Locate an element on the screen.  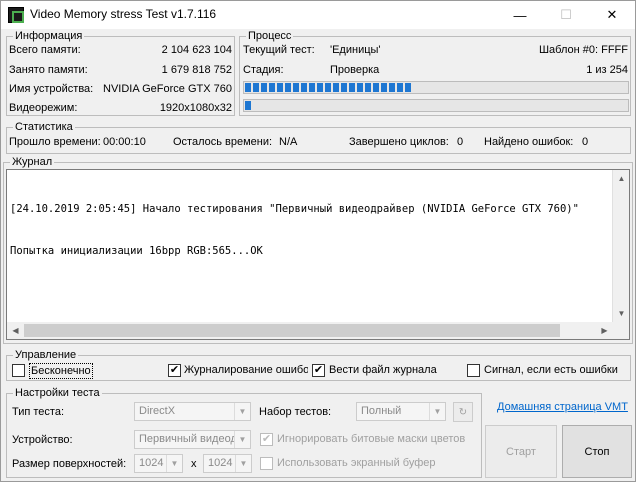
window-title: Video Memory stress Test v1.7.116 is located at coordinates (123, 14).